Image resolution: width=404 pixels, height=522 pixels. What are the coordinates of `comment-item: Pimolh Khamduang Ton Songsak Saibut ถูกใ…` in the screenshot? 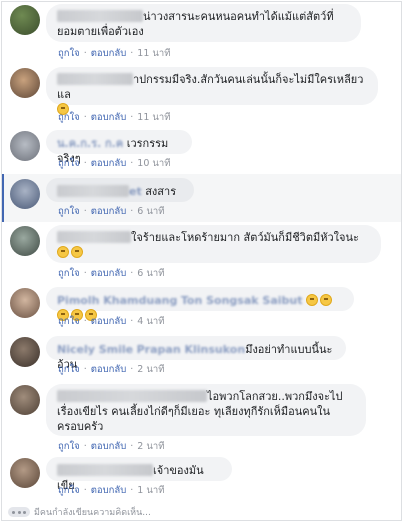 It's located at (201, 308).